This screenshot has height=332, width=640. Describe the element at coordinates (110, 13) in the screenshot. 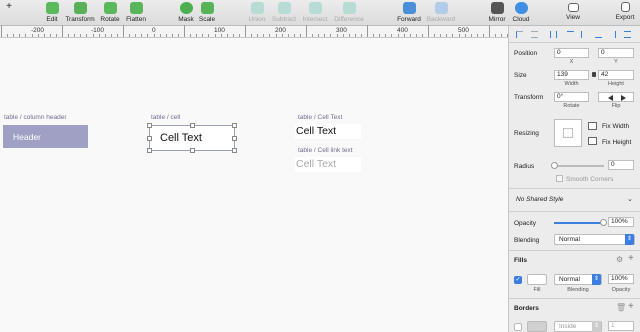

I see `rotate-button: Rotate` at that location.